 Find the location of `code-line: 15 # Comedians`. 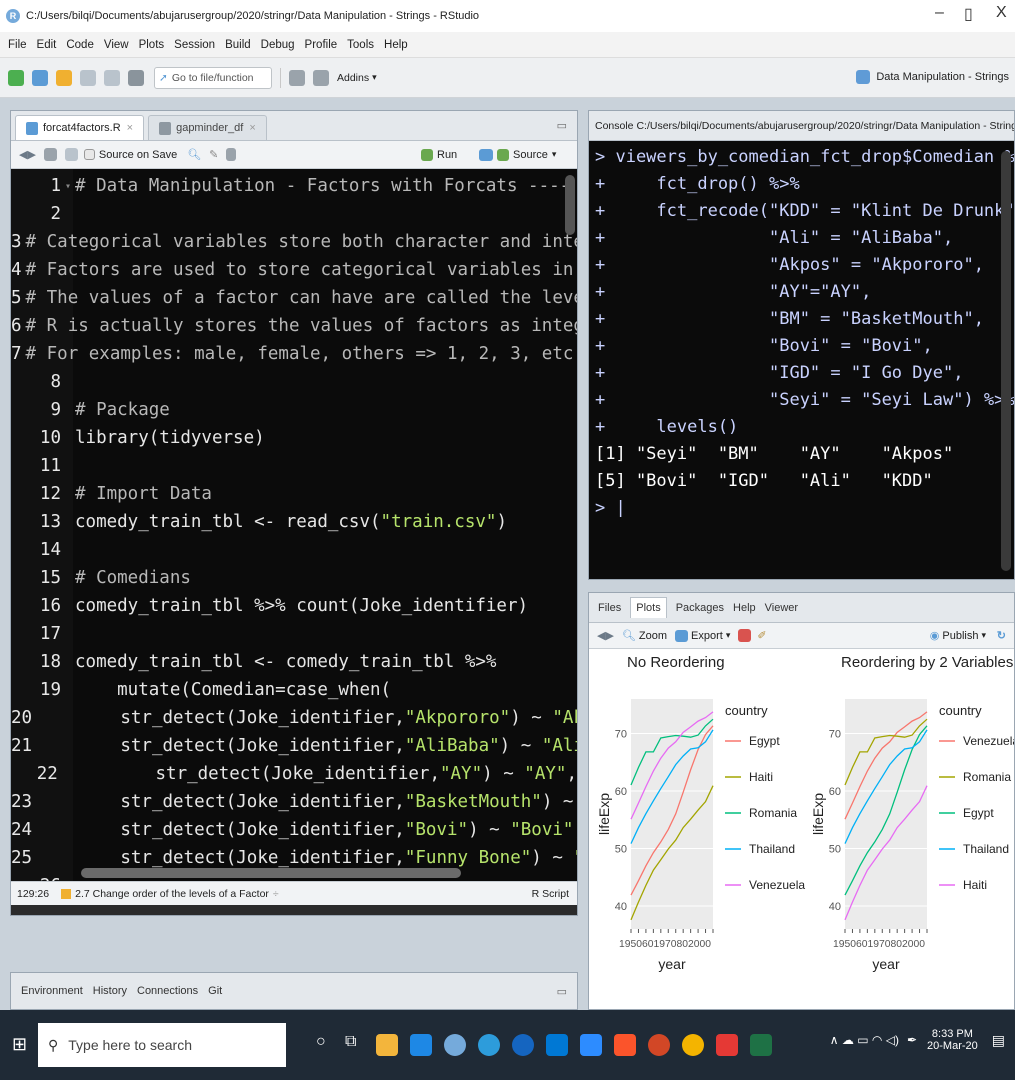

code-line: 15 # Comedians is located at coordinates (294, 578).